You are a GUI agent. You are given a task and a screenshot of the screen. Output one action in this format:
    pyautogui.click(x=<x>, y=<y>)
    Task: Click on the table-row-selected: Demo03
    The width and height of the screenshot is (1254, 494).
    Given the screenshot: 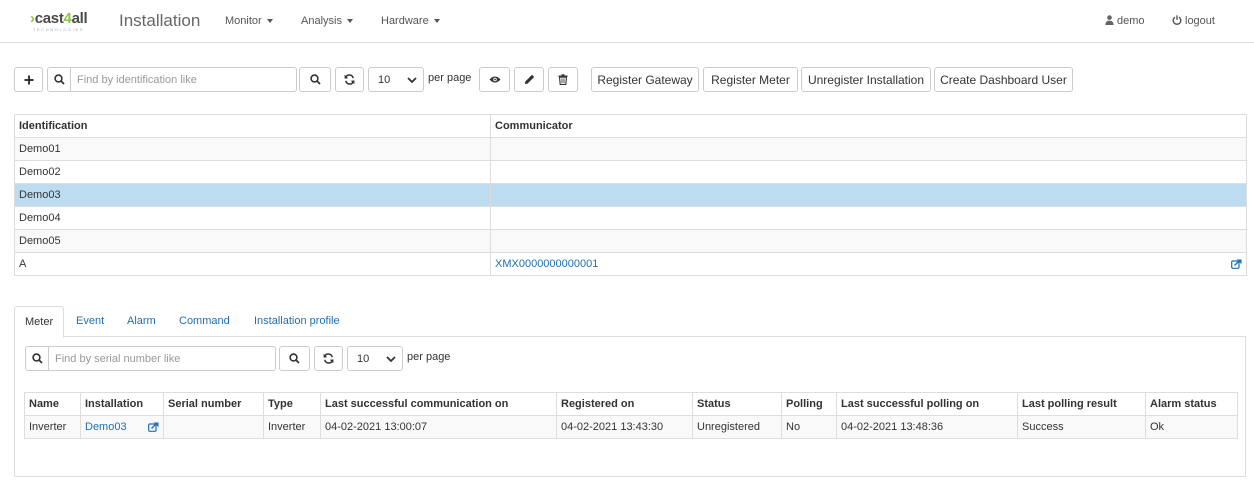 What is the action you would take?
    pyautogui.click(x=630, y=195)
    